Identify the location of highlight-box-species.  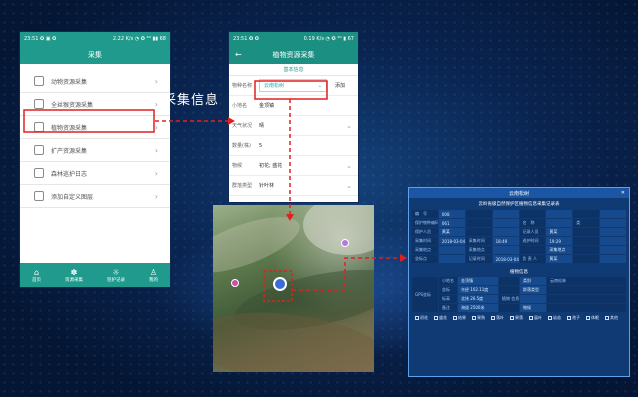
(291, 90).